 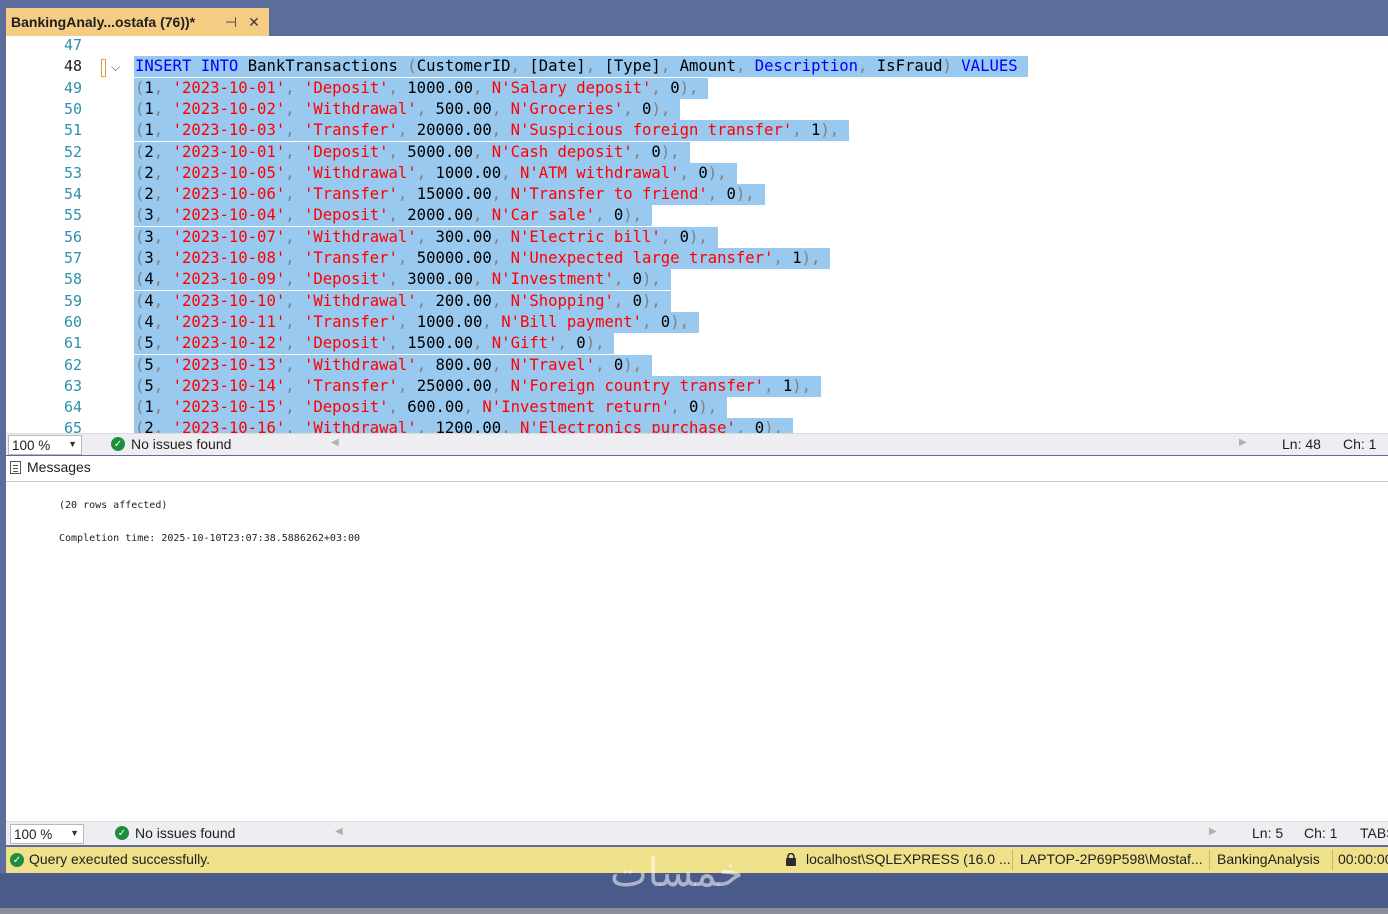 What do you see at coordinates (45, 445) in the screenshot?
I see `editor-zoom-dropdown: 100 % ▼` at bounding box center [45, 445].